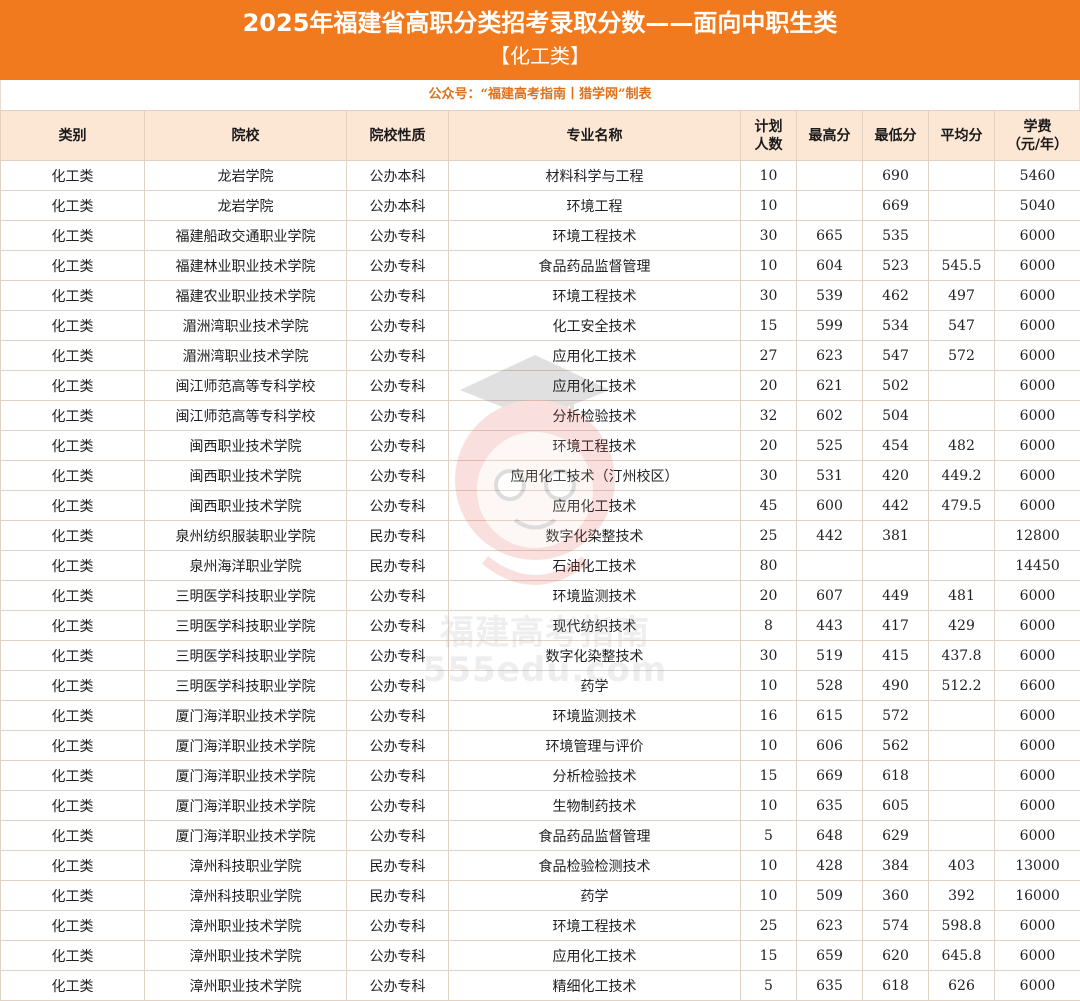 This screenshot has width=1080, height=1001. I want to click on table-cell: 石油化工技术, so click(595, 566).